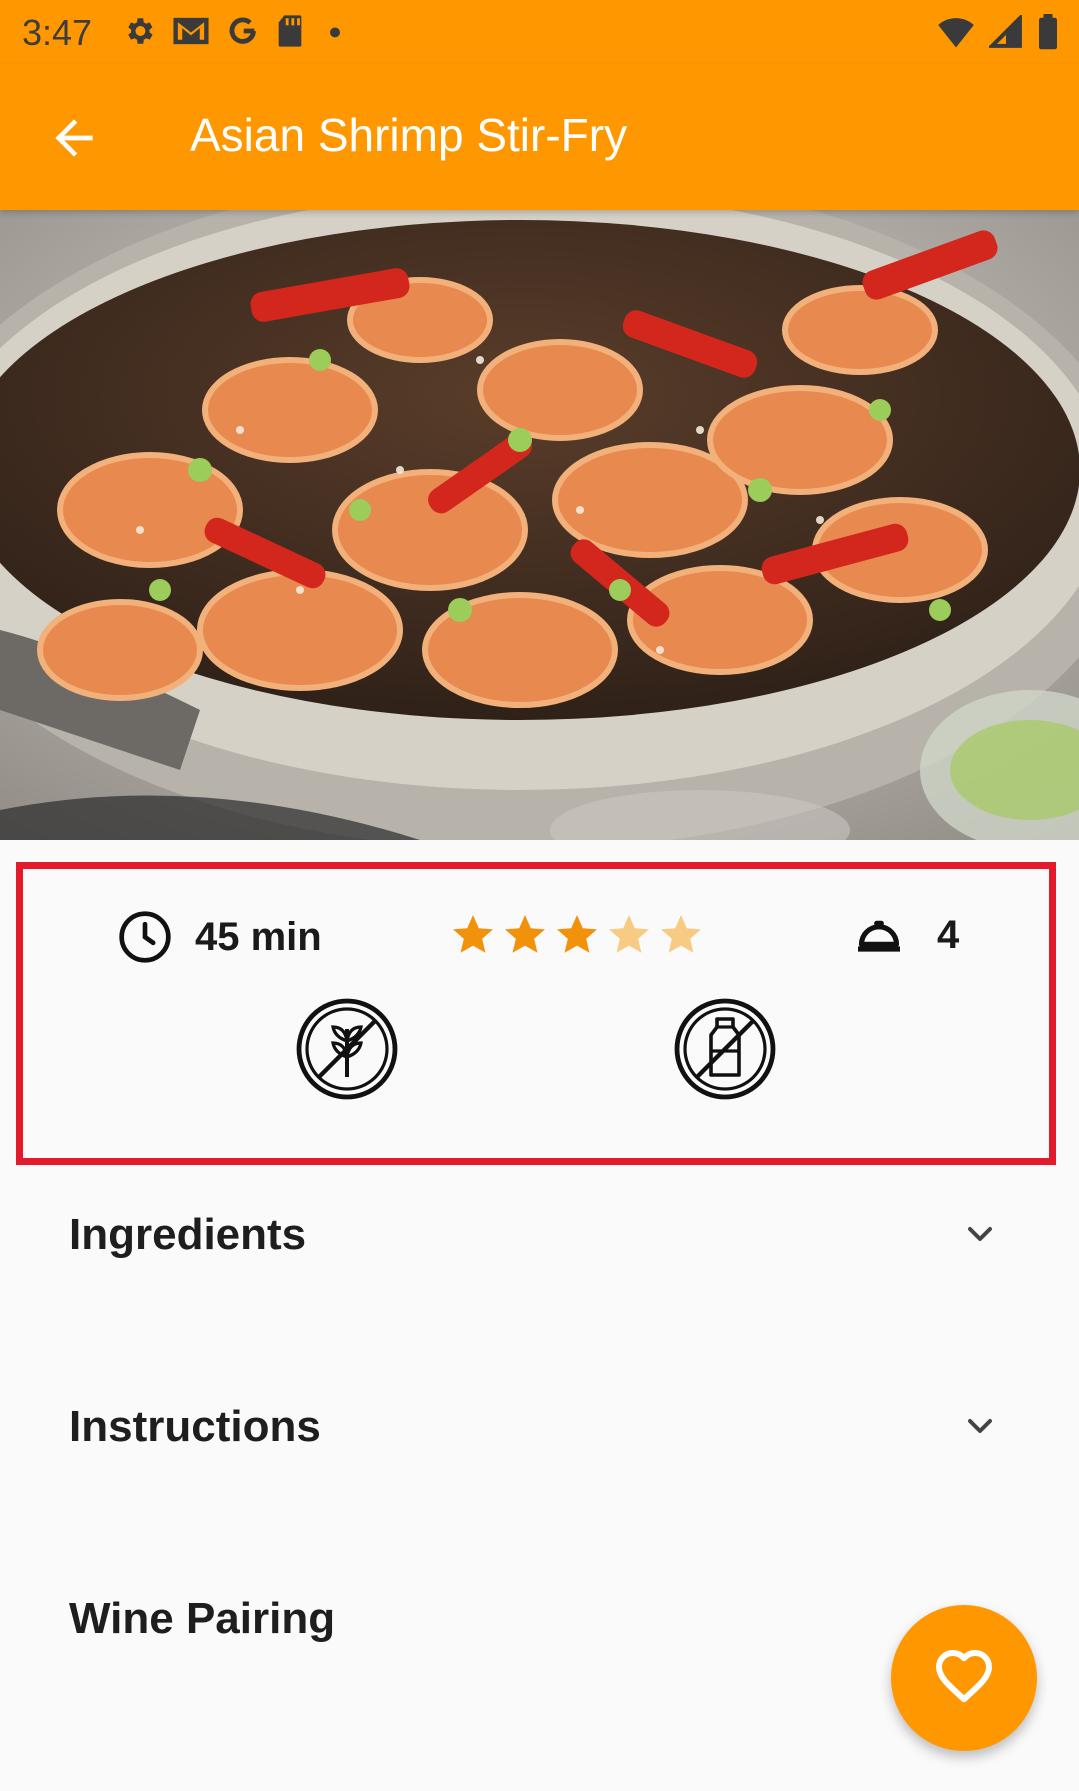 The image size is (1079, 1791). What do you see at coordinates (335, 32) in the screenshot?
I see `dot-icon` at bounding box center [335, 32].